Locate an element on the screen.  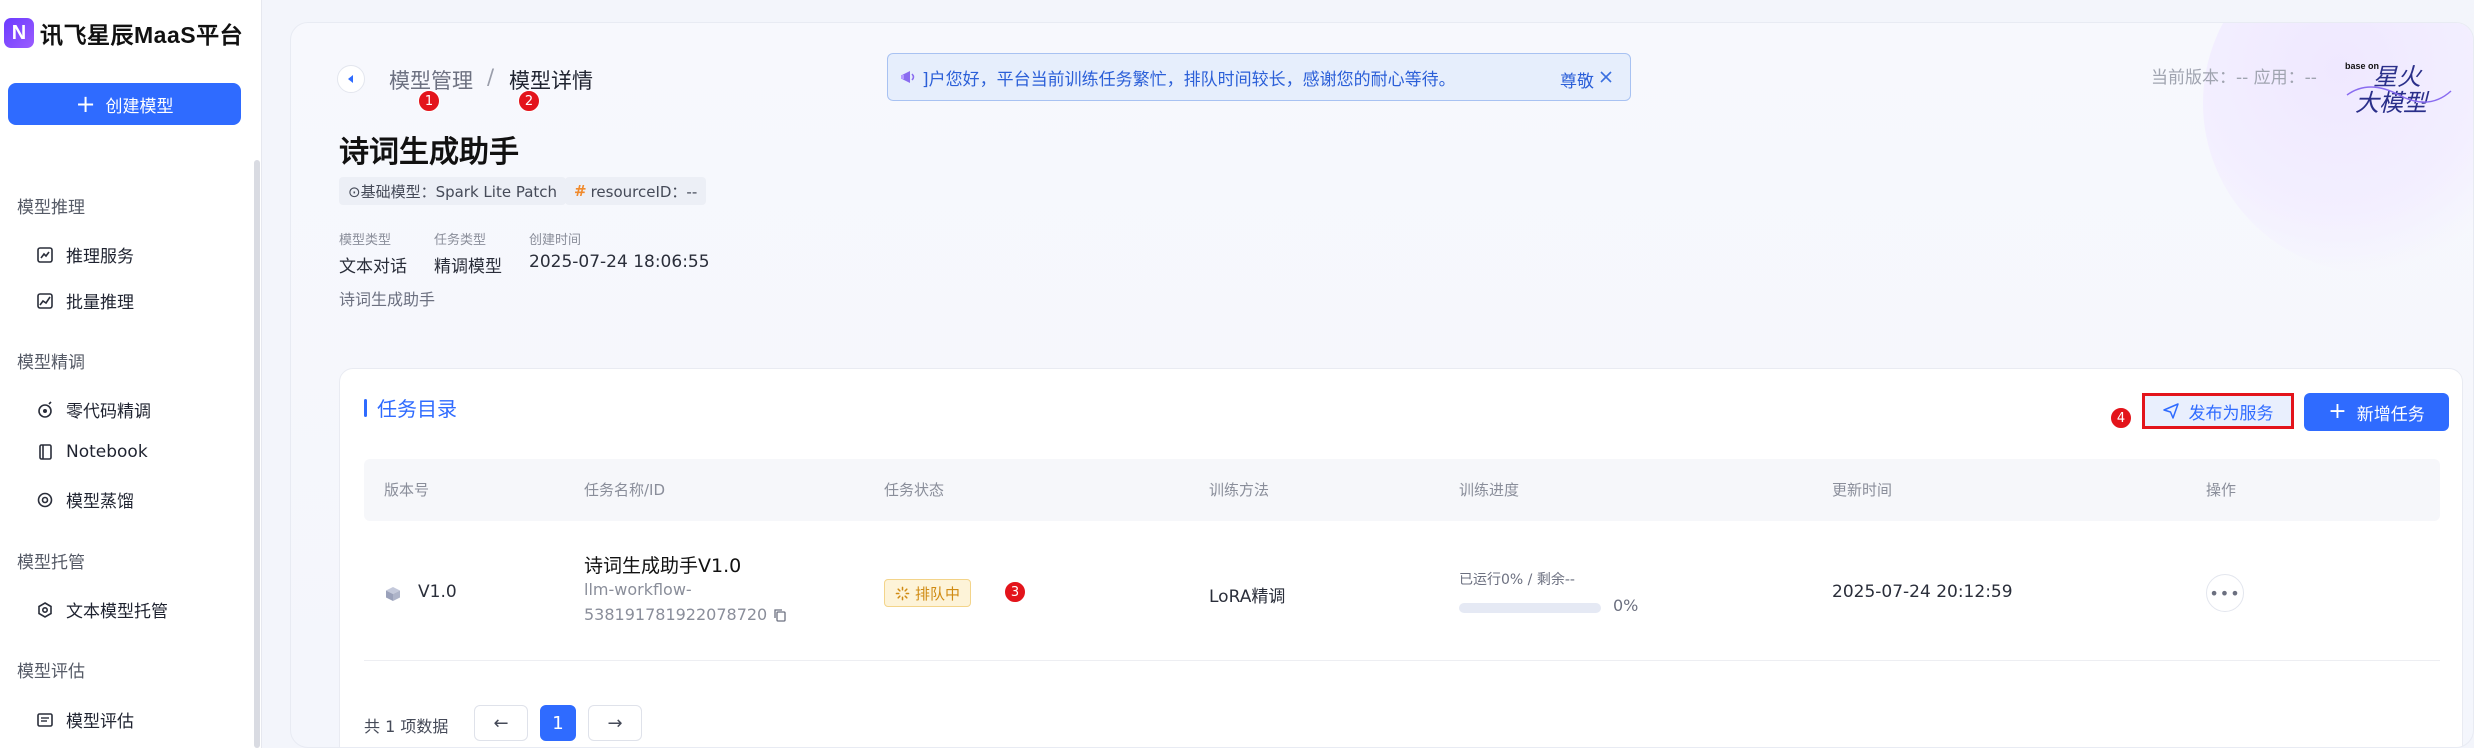
sidebar-item-label: Notebook is located at coordinates (107, 452).